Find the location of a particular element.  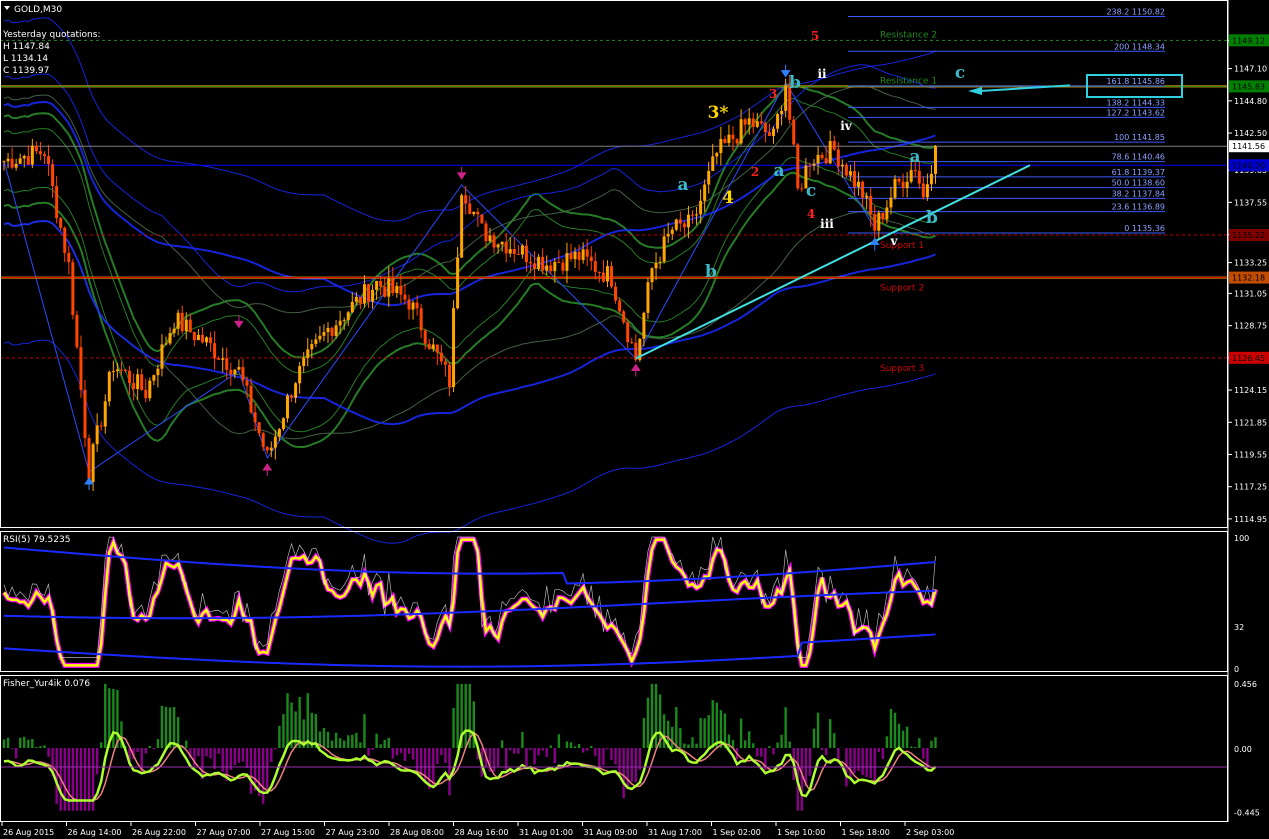

wave-label: b is located at coordinates (711, 272).